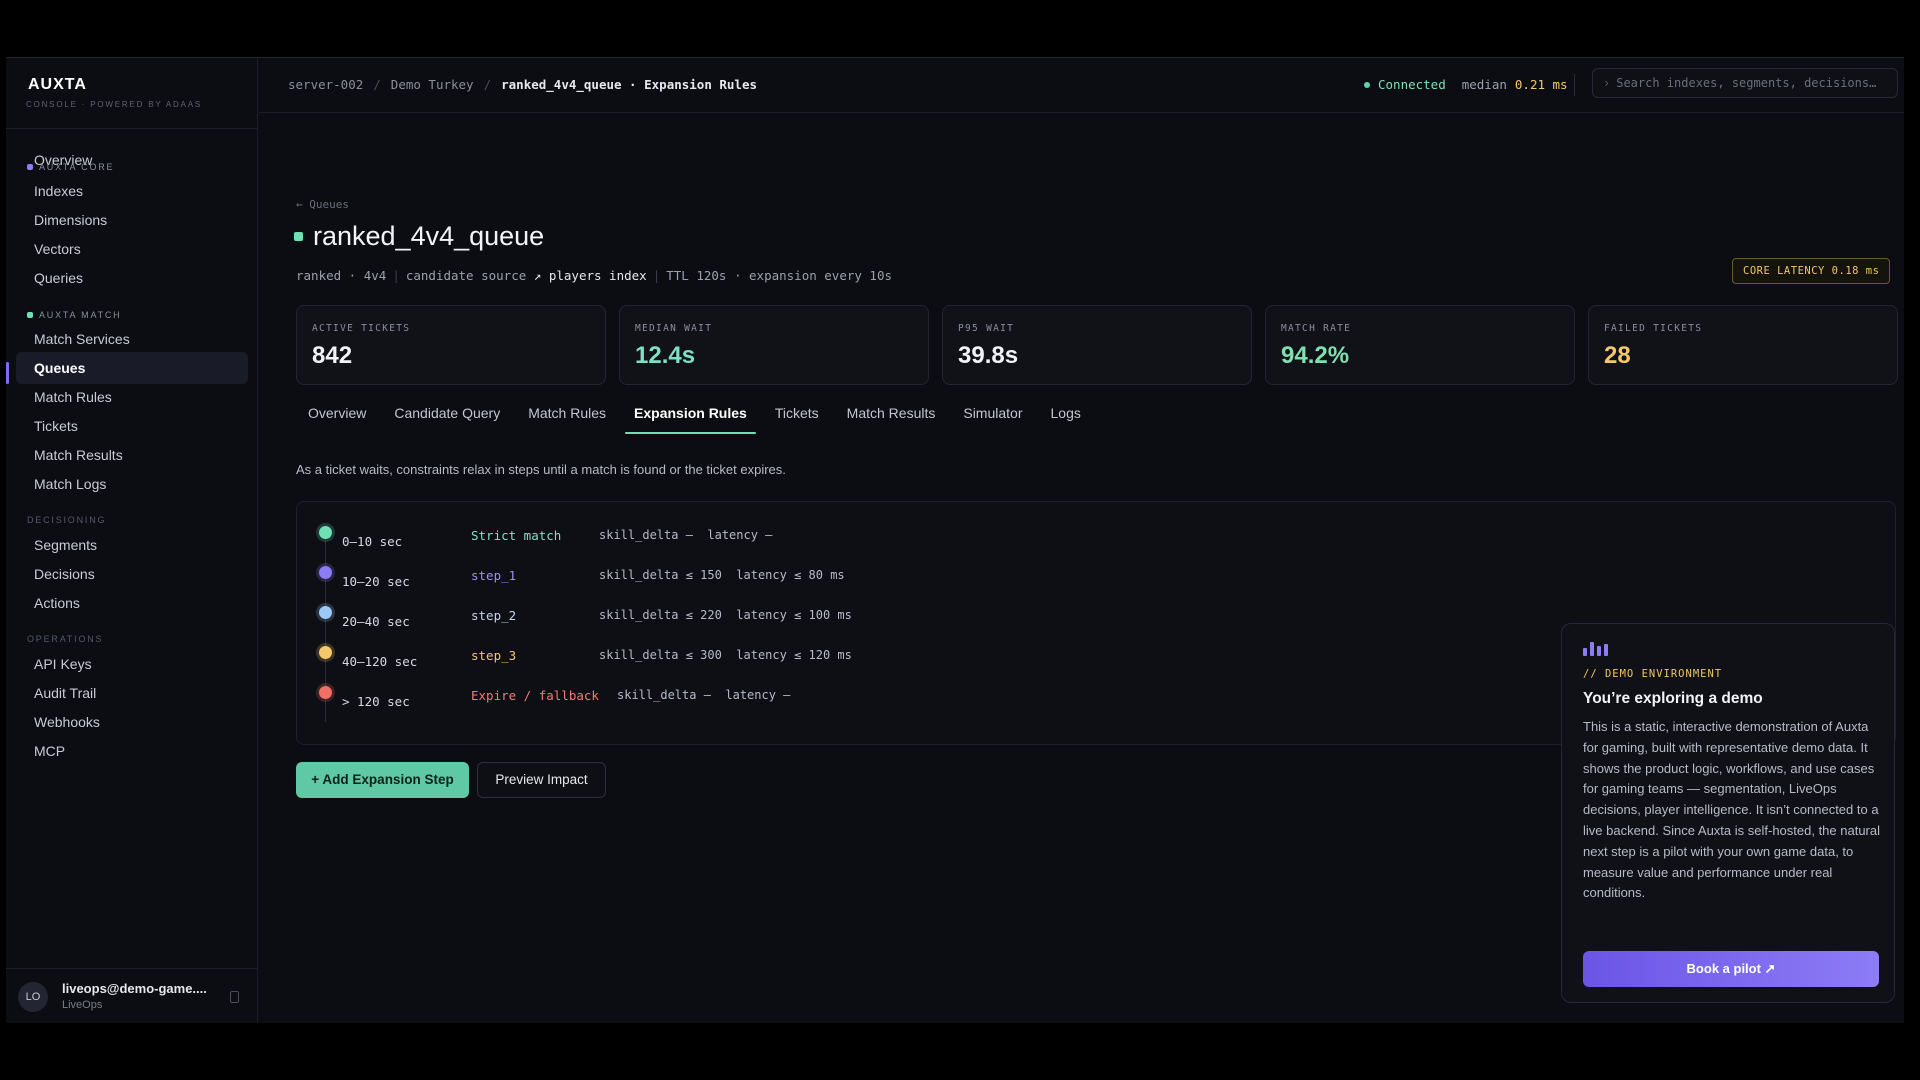 This screenshot has height=1080, width=1920. I want to click on stat-value: 842, so click(332, 355).